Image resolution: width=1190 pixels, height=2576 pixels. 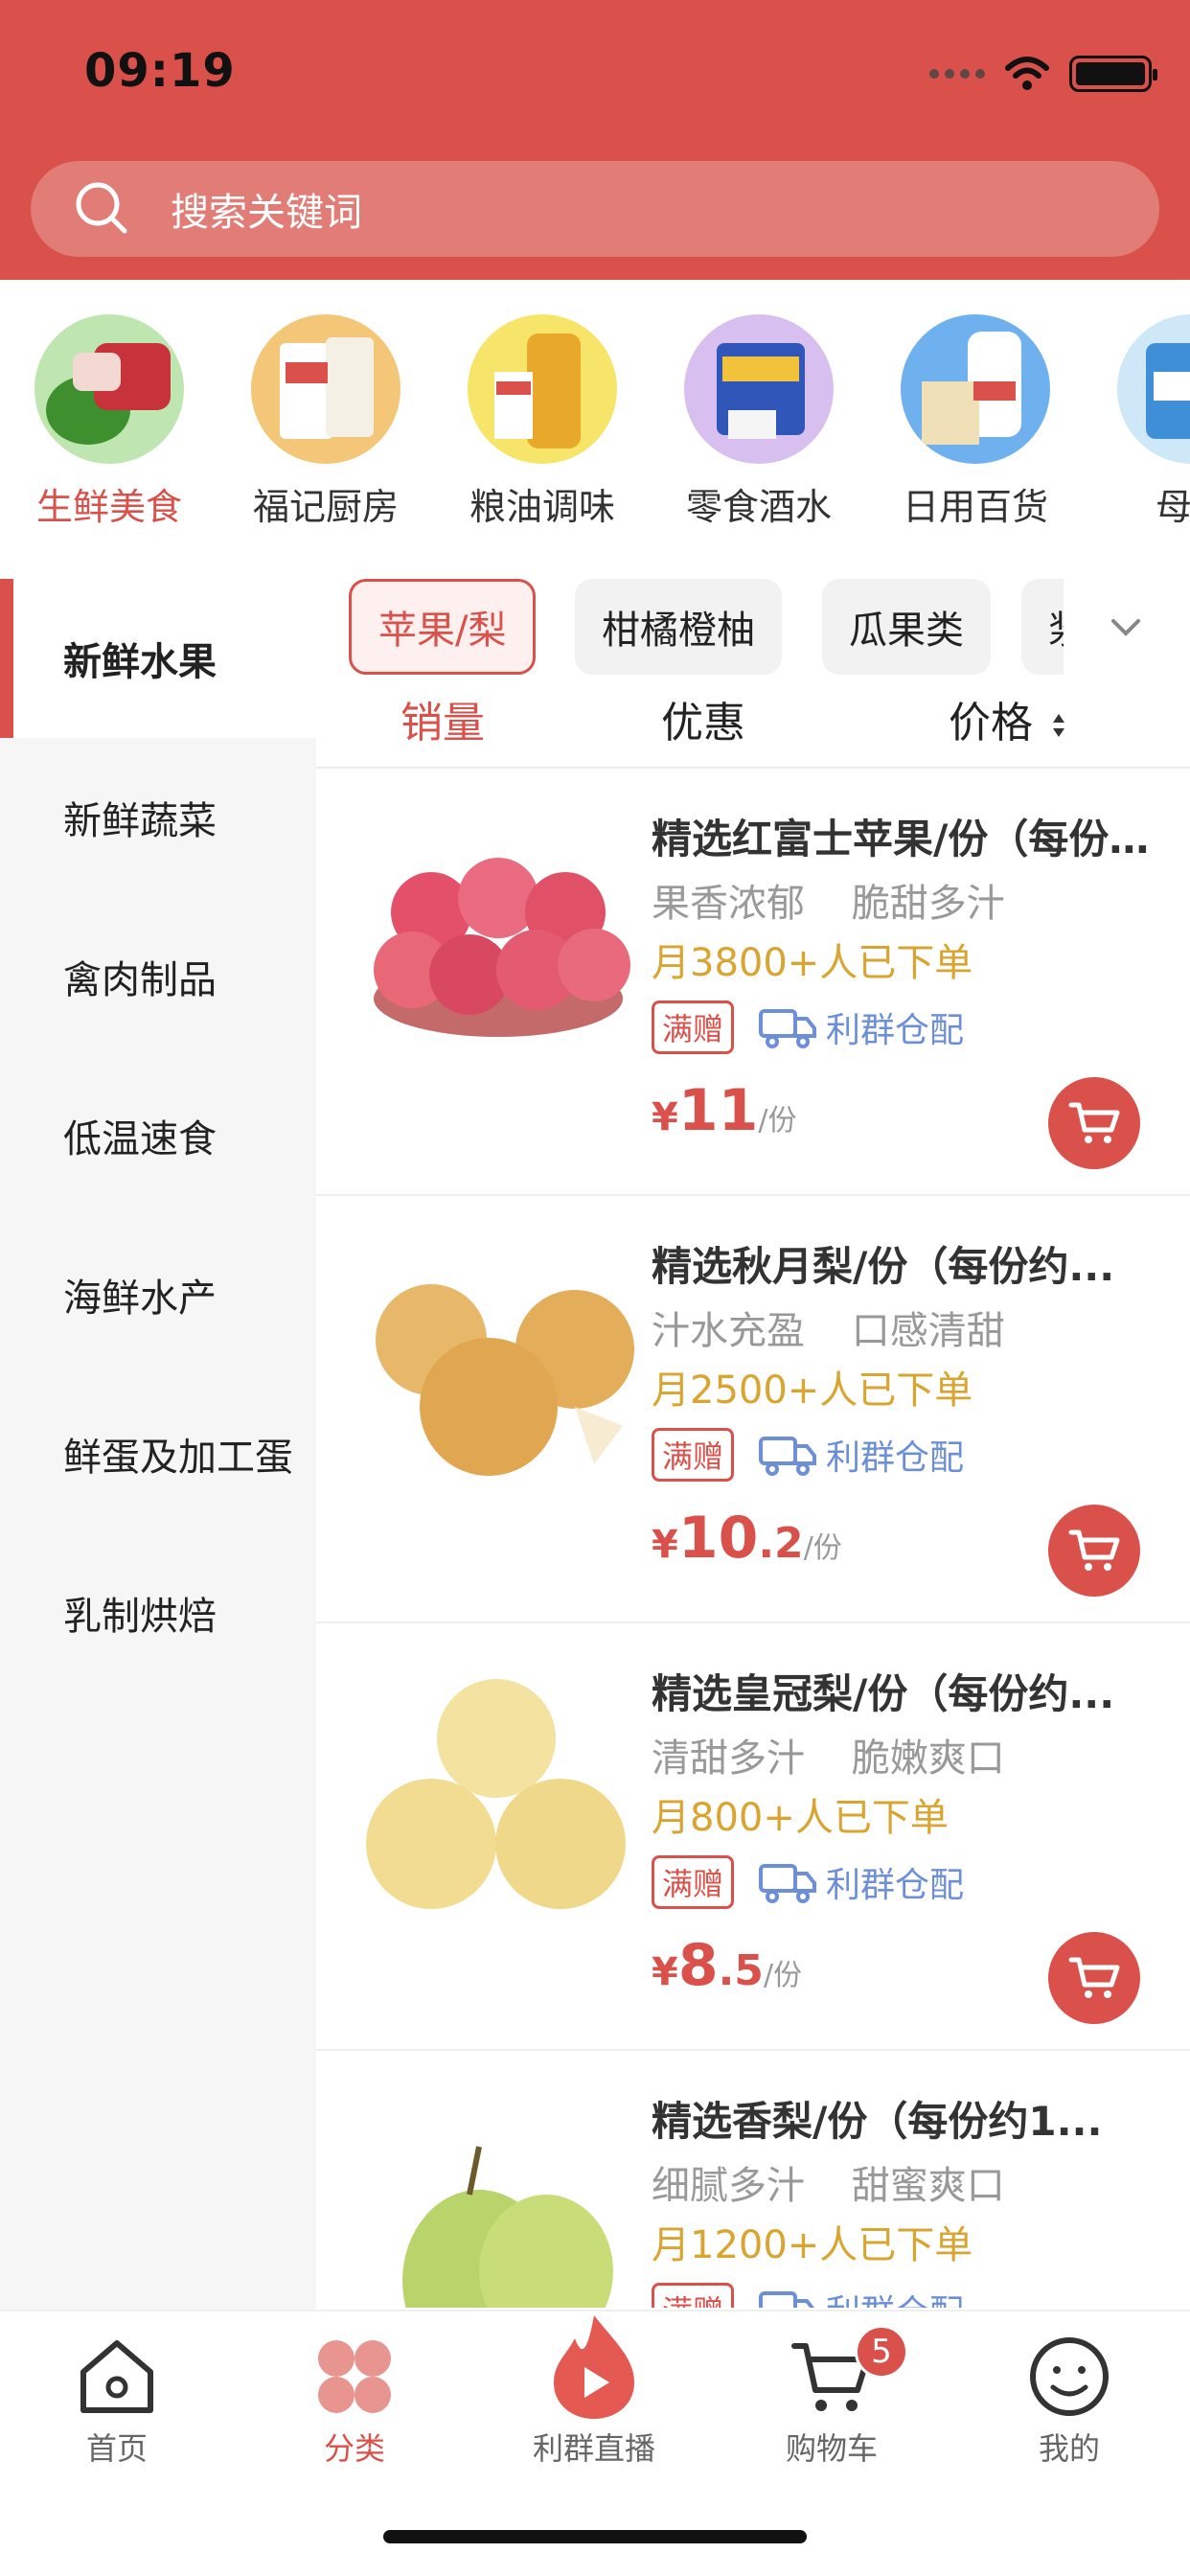 What do you see at coordinates (812, 1390) in the screenshot?
I see `product-sales: 月2500+人已下单` at bounding box center [812, 1390].